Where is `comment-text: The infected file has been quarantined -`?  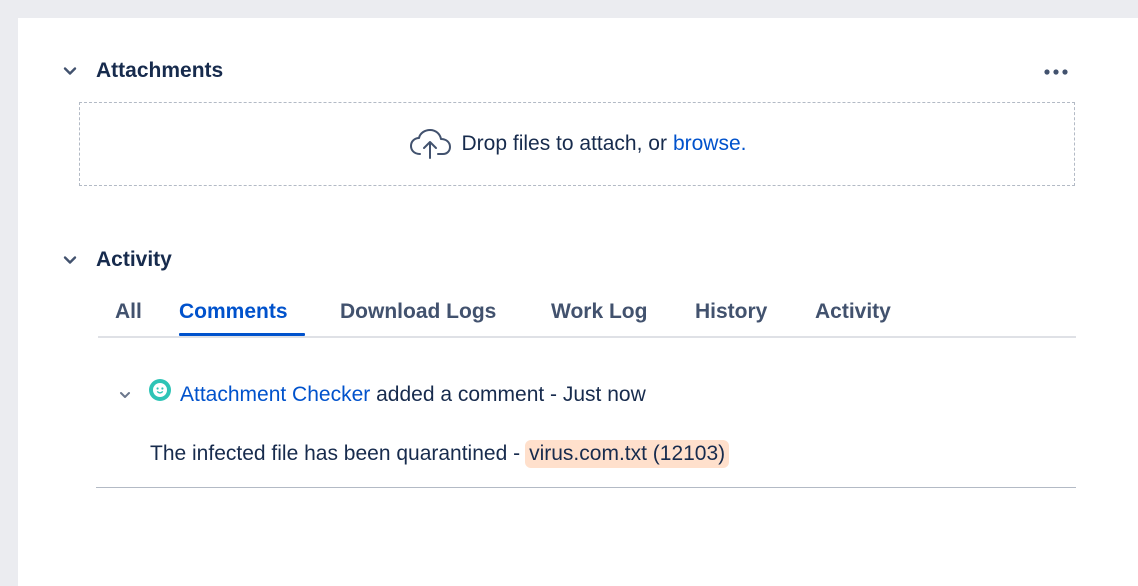 comment-text: The infected file has been quarantined - is located at coordinates (335, 453).